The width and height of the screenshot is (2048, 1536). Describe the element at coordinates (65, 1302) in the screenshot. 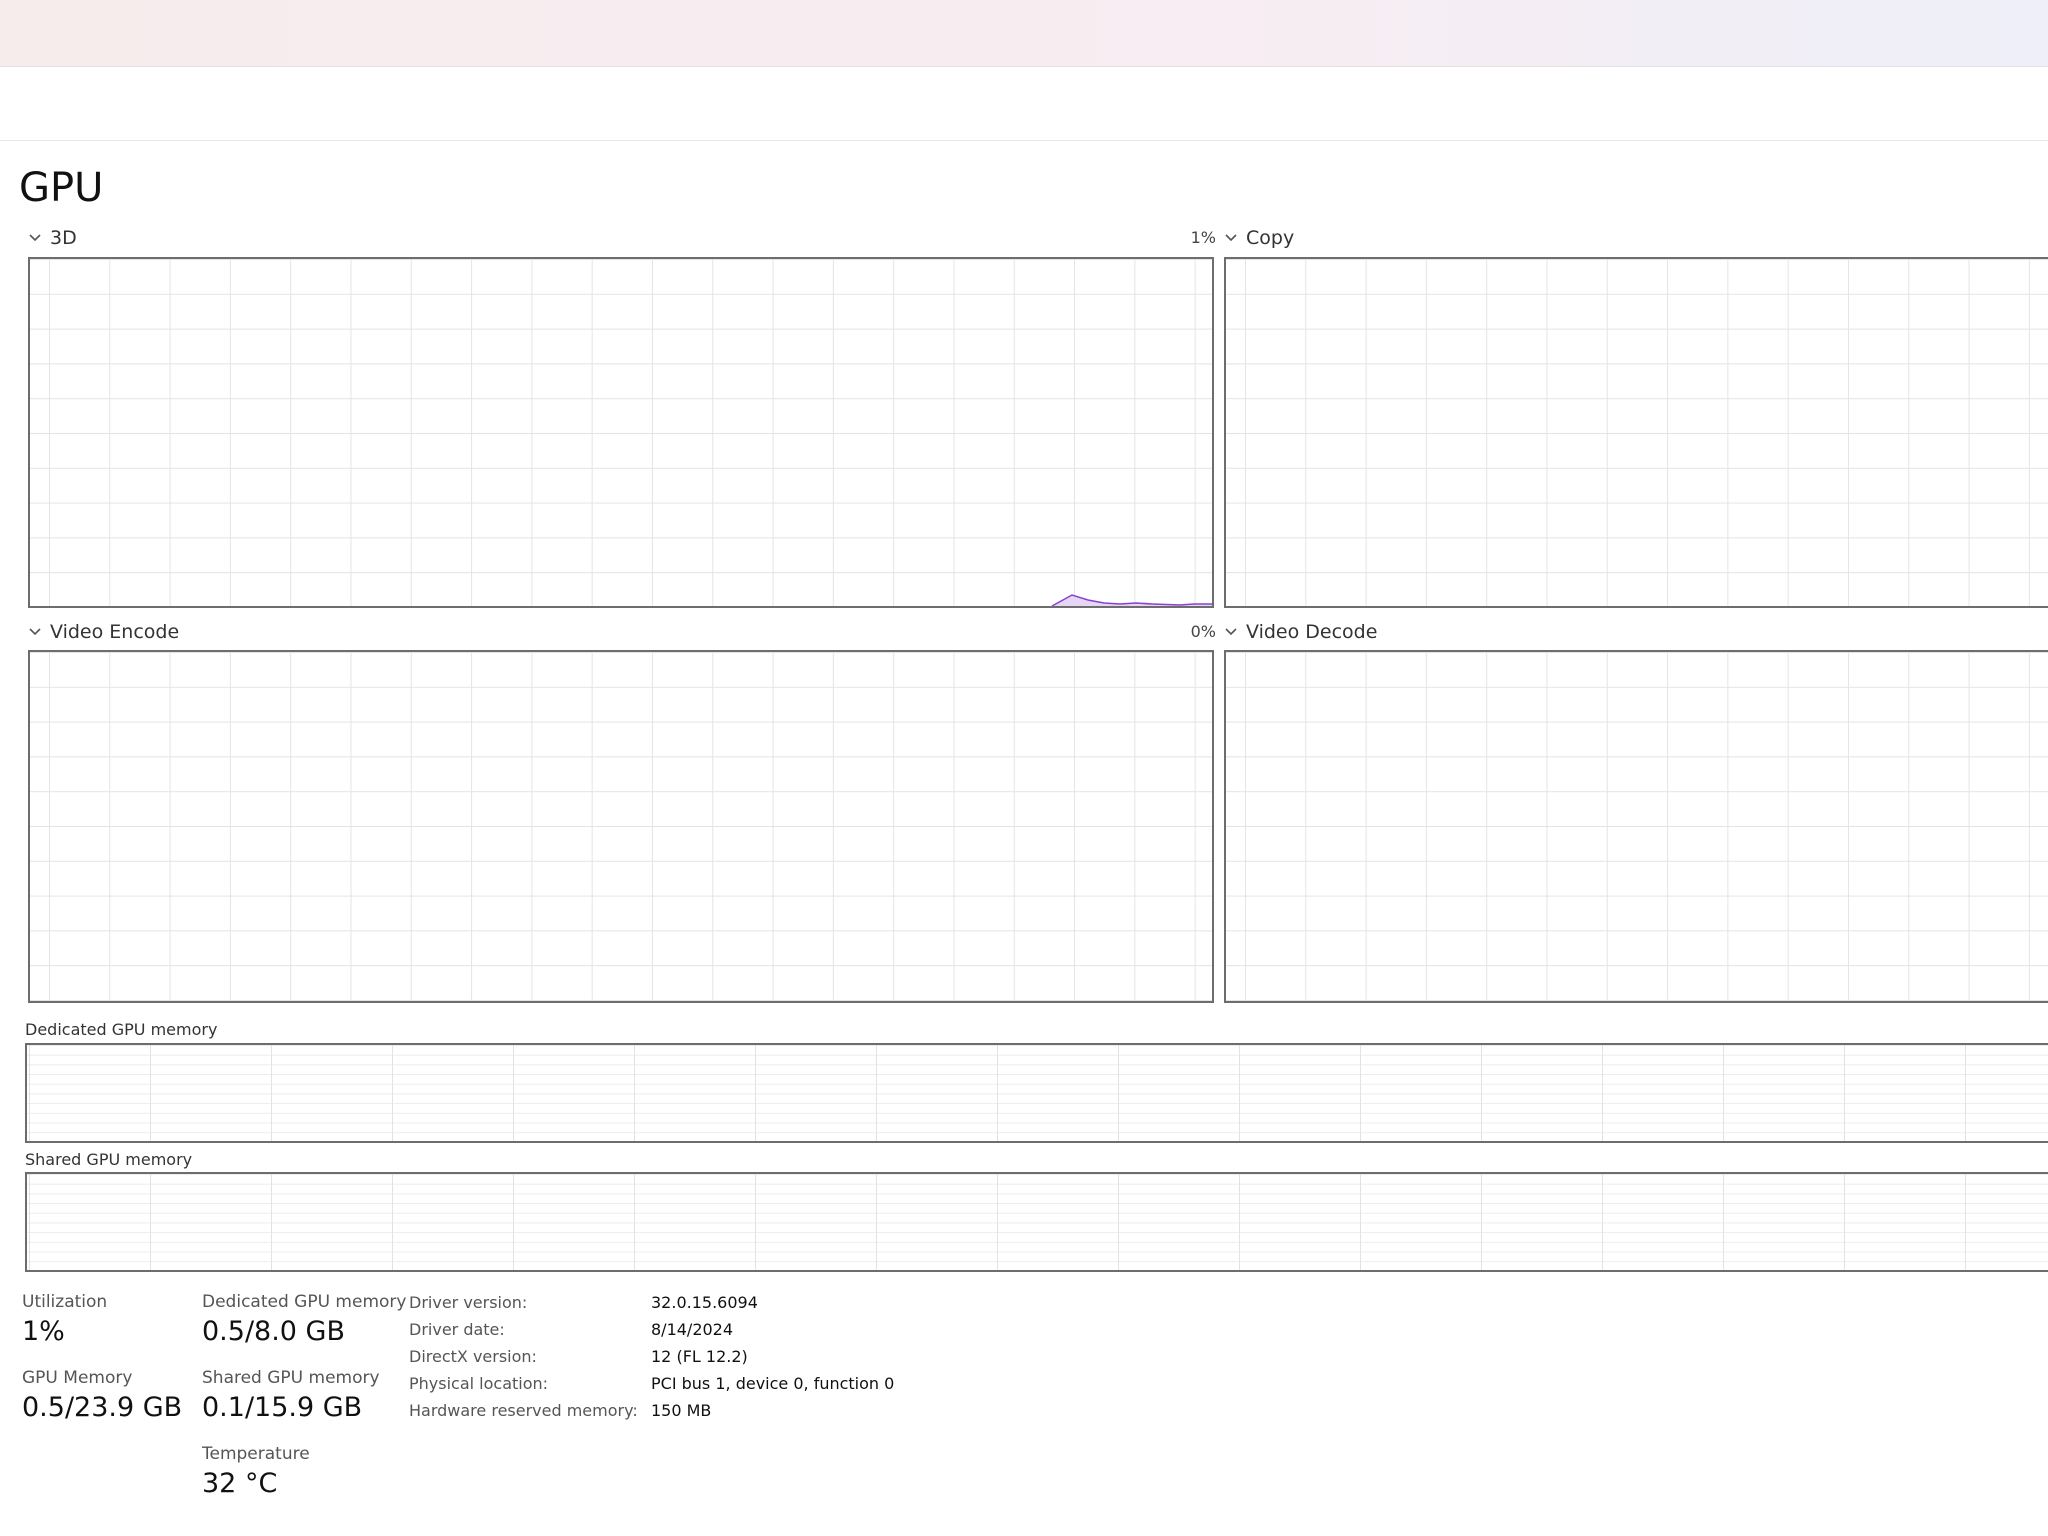

I see `stat-label: Utilization` at that location.